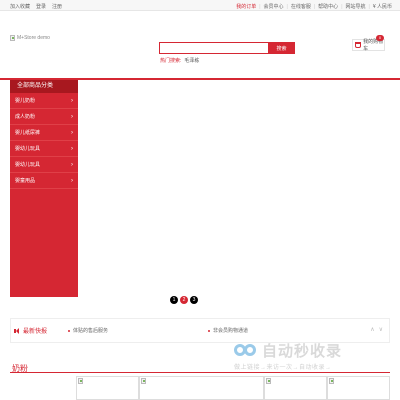 The width and height of the screenshot is (400, 400). What do you see at coordinates (372, 329) in the screenshot?
I see `arrow-up-icon: ∧` at bounding box center [372, 329].